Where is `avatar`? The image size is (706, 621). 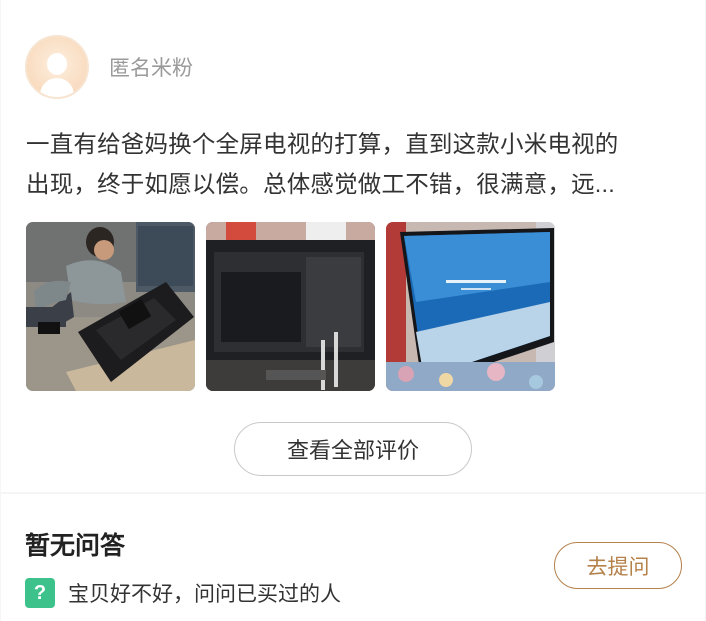 avatar is located at coordinates (57, 67).